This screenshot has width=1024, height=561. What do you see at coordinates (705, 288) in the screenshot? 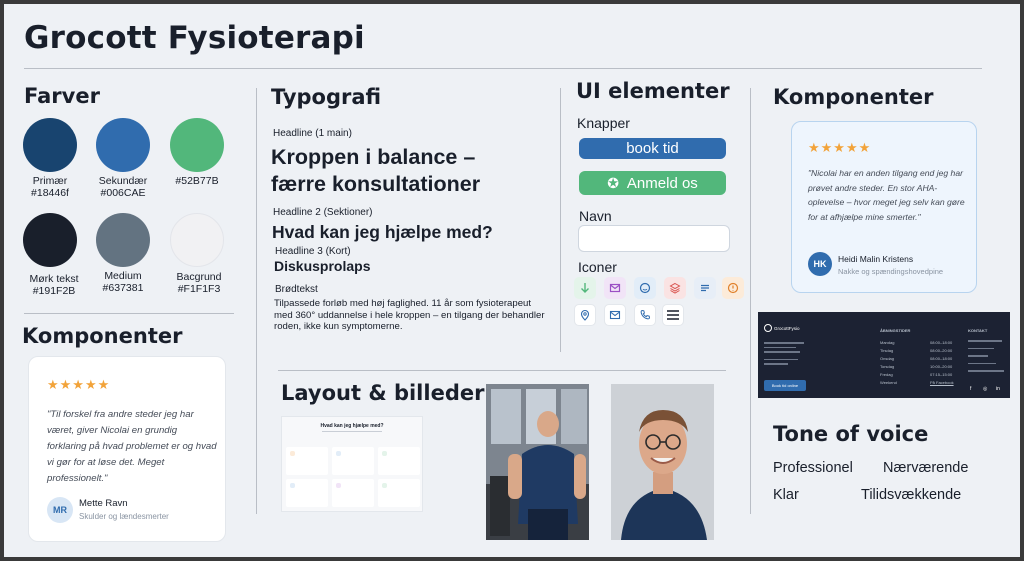
I see `text-lines-icon` at bounding box center [705, 288].